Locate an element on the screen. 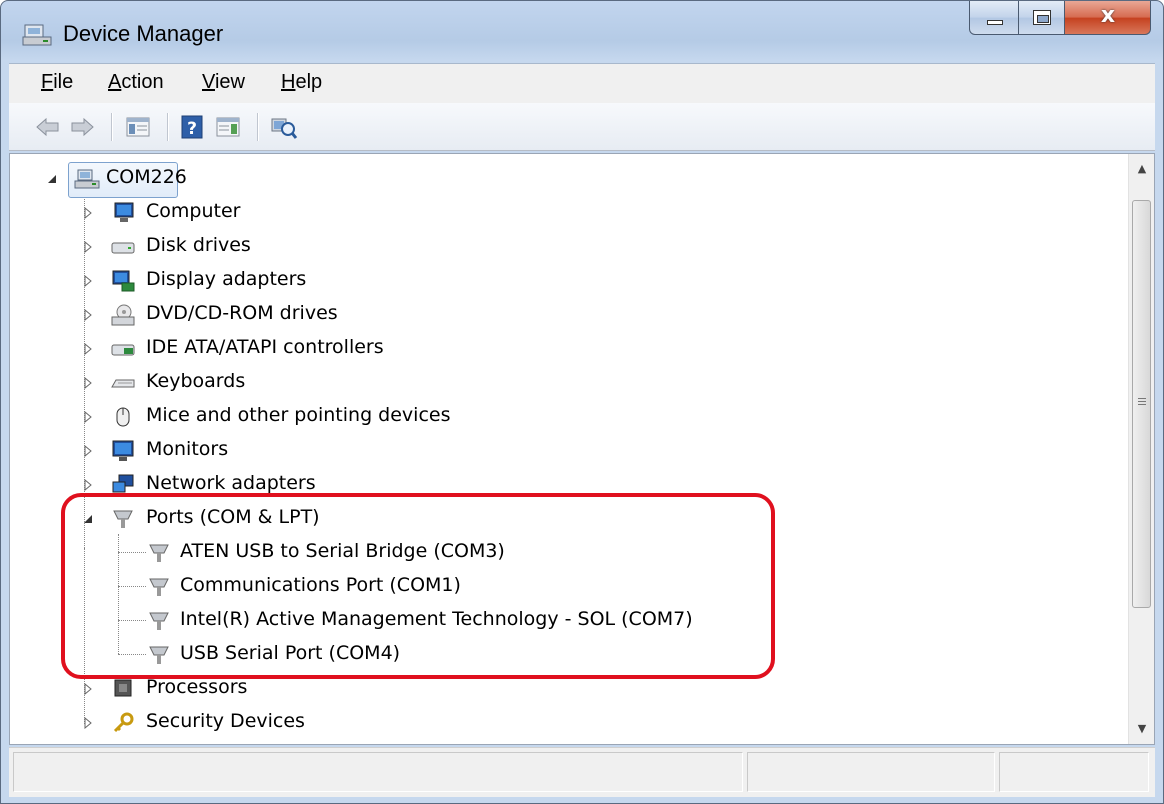 The image size is (1164, 804). device-manager-app-icon is located at coordinates (37, 35).